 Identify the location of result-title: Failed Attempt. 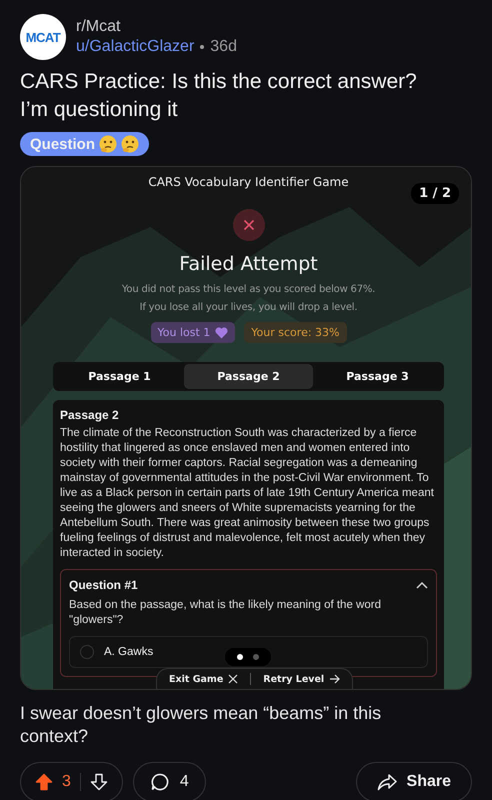
(248, 264).